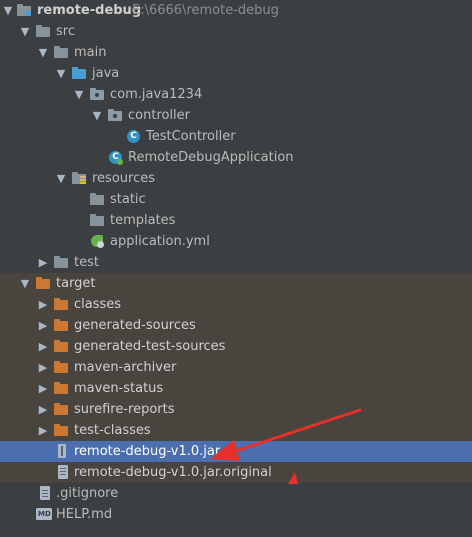 The image size is (472, 537). I want to click on tree-node-jar-original: remote-debug-v1.0.jar.original, so click(236, 472).